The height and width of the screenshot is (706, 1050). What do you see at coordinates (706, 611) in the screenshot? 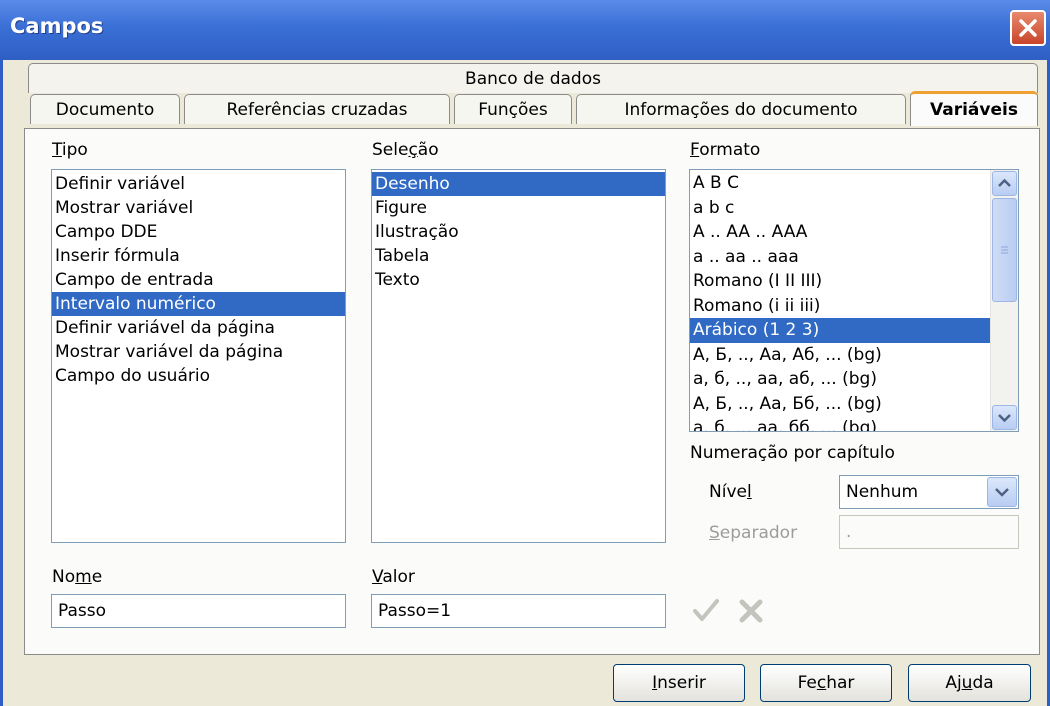
I see `checkmark-icon` at bounding box center [706, 611].